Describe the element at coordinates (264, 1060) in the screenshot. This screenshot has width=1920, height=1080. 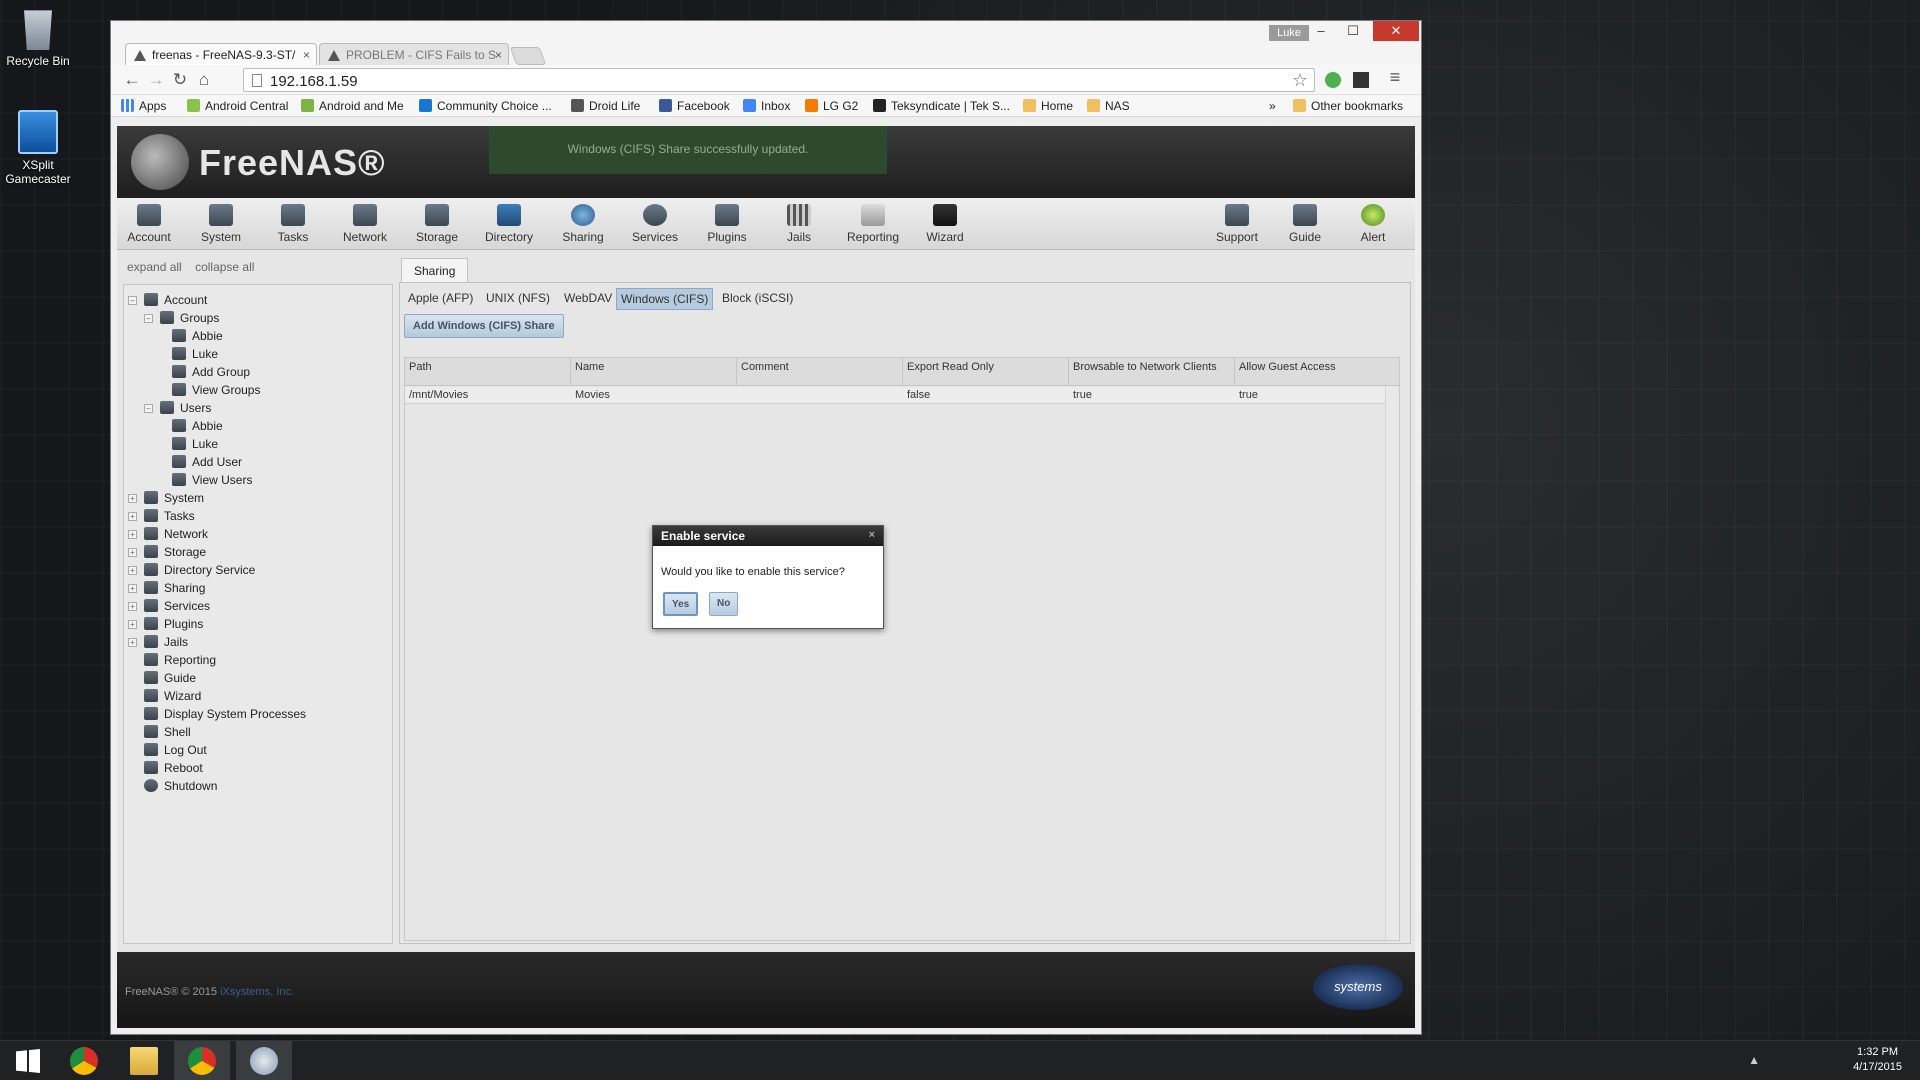
I see `taskbar-paint` at that location.